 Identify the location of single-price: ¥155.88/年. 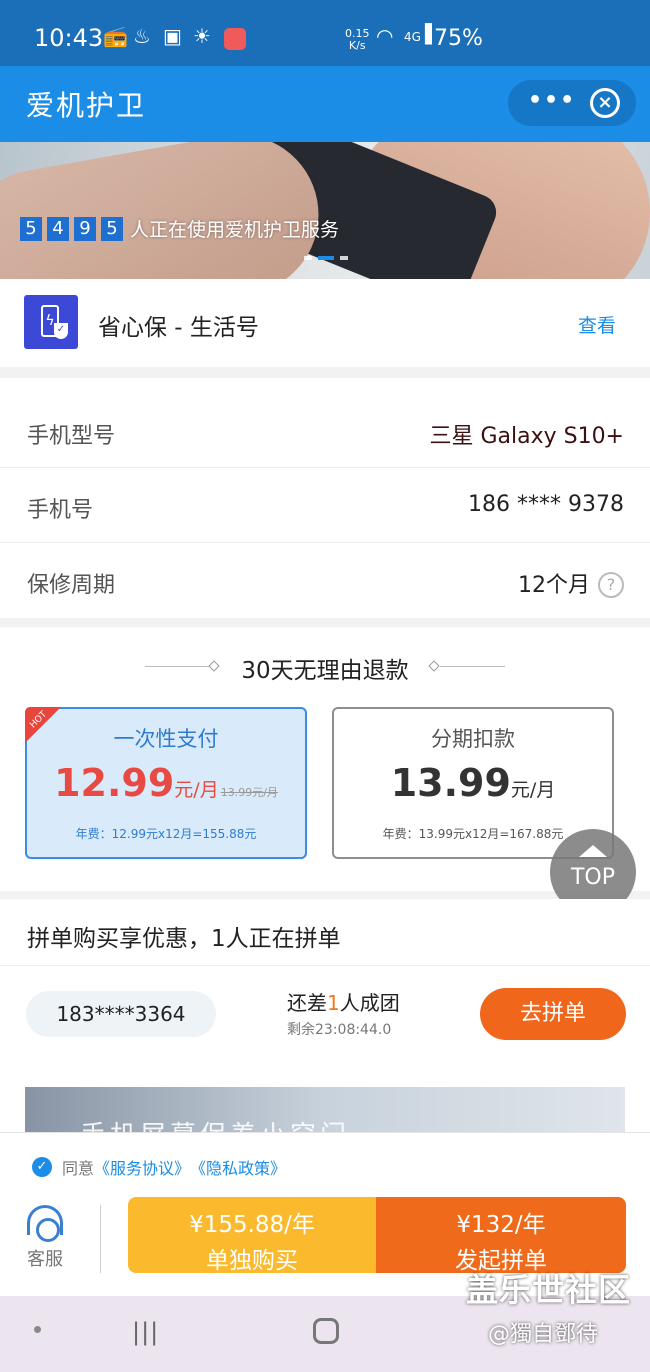
(252, 1225).